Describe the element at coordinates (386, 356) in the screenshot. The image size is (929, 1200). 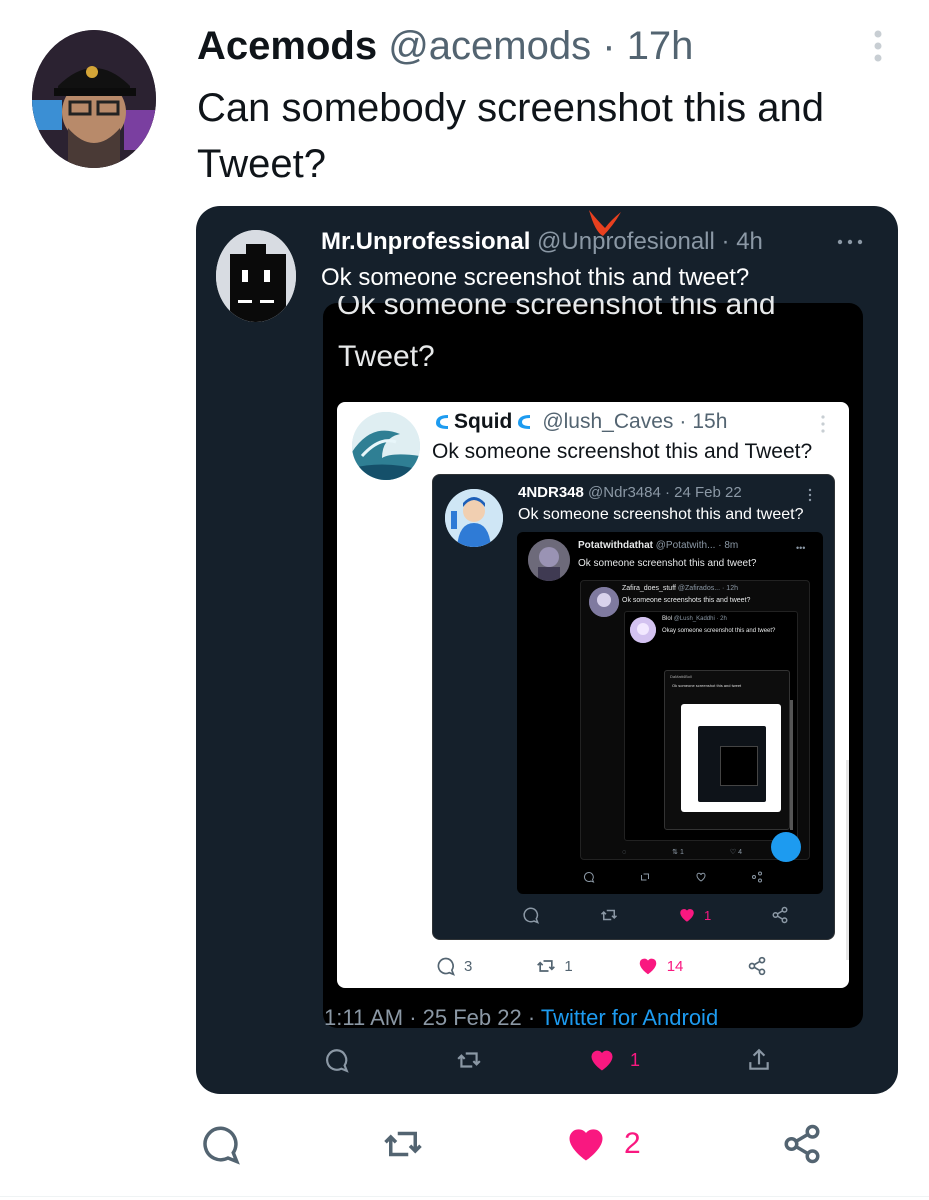
I see `shot-media-text: Tweet?` at that location.